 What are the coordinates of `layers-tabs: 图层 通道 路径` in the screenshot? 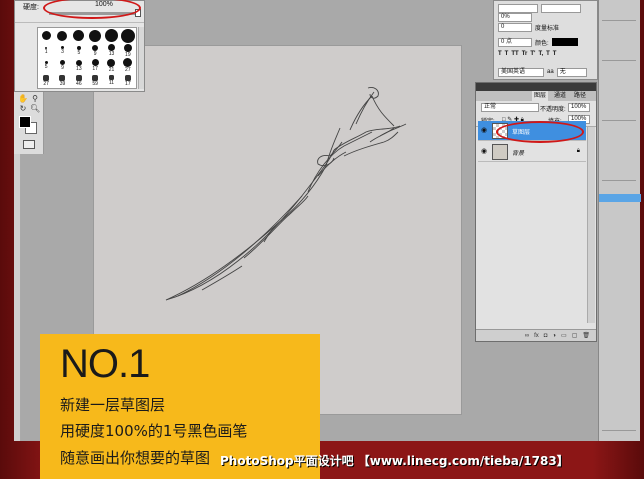 It's located at (536, 96).